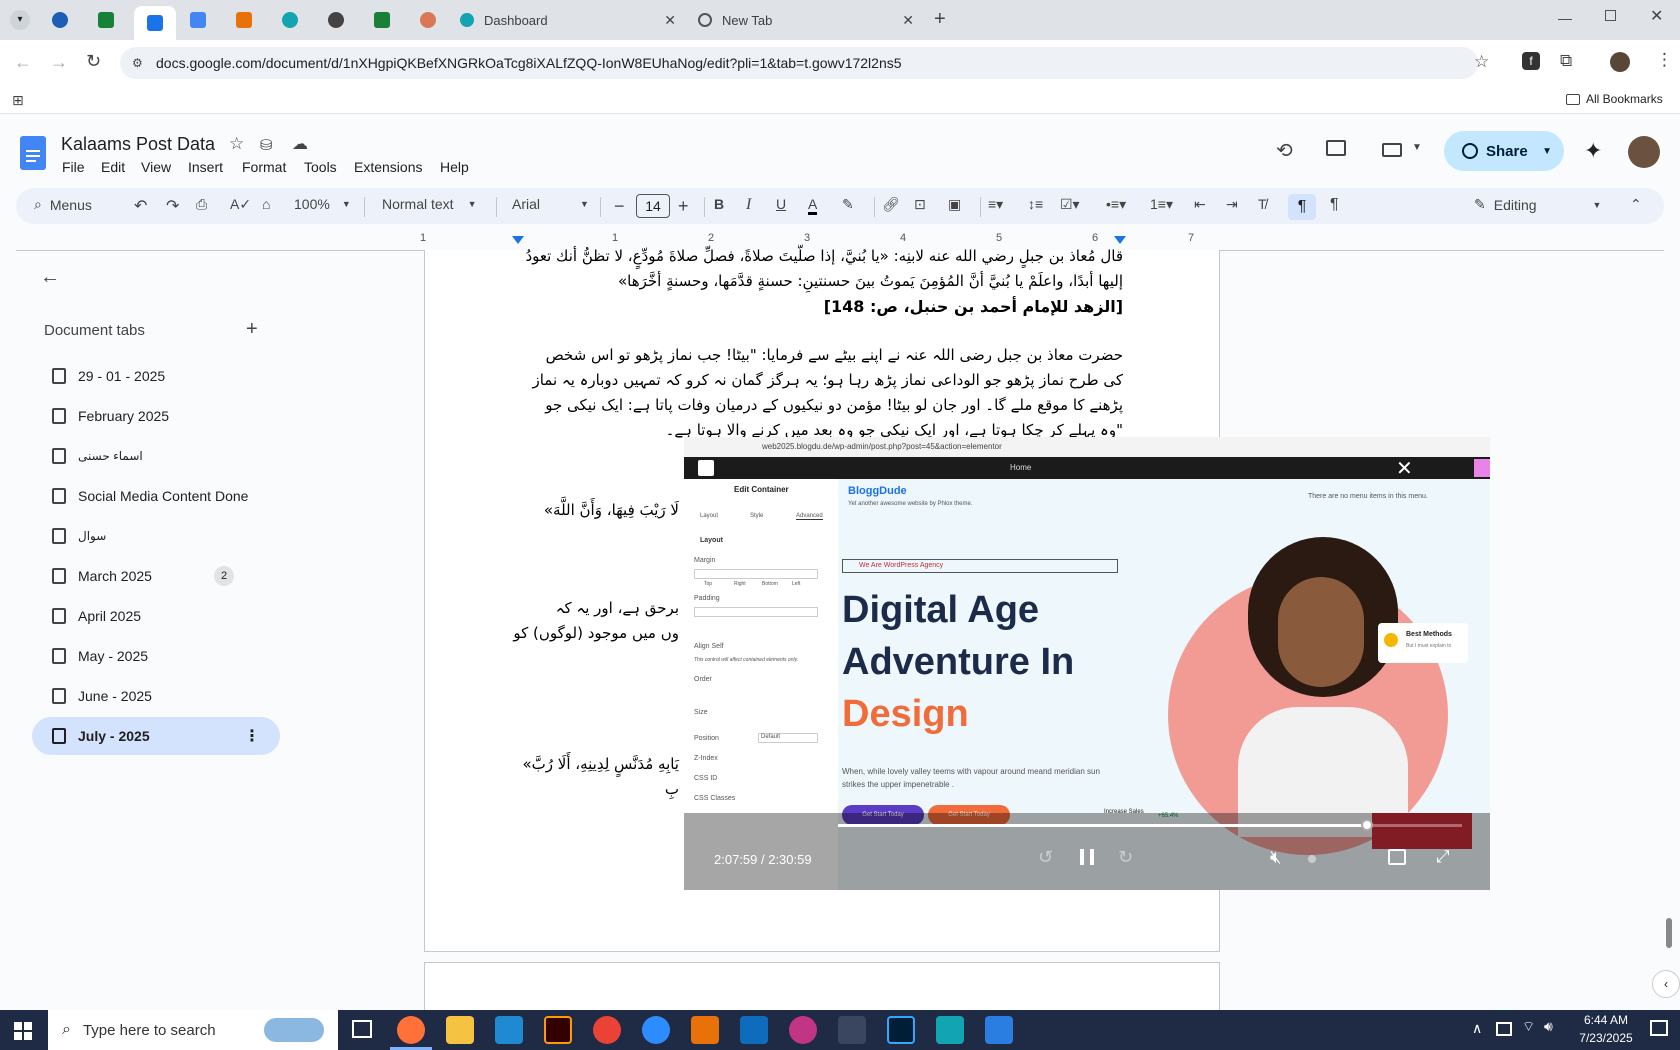 This screenshot has width=1680, height=1050. Describe the element at coordinates (891, 204) in the screenshot. I see `link-icon: 🔗︎` at that location.